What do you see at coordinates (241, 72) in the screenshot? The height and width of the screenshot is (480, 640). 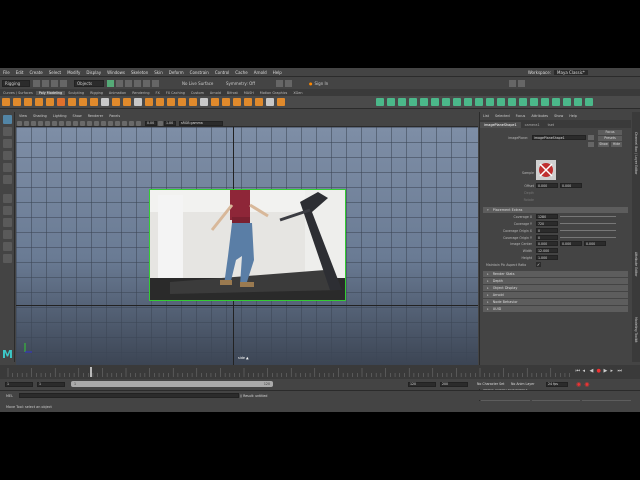 I see `menu-cache: Cache` at bounding box center [241, 72].